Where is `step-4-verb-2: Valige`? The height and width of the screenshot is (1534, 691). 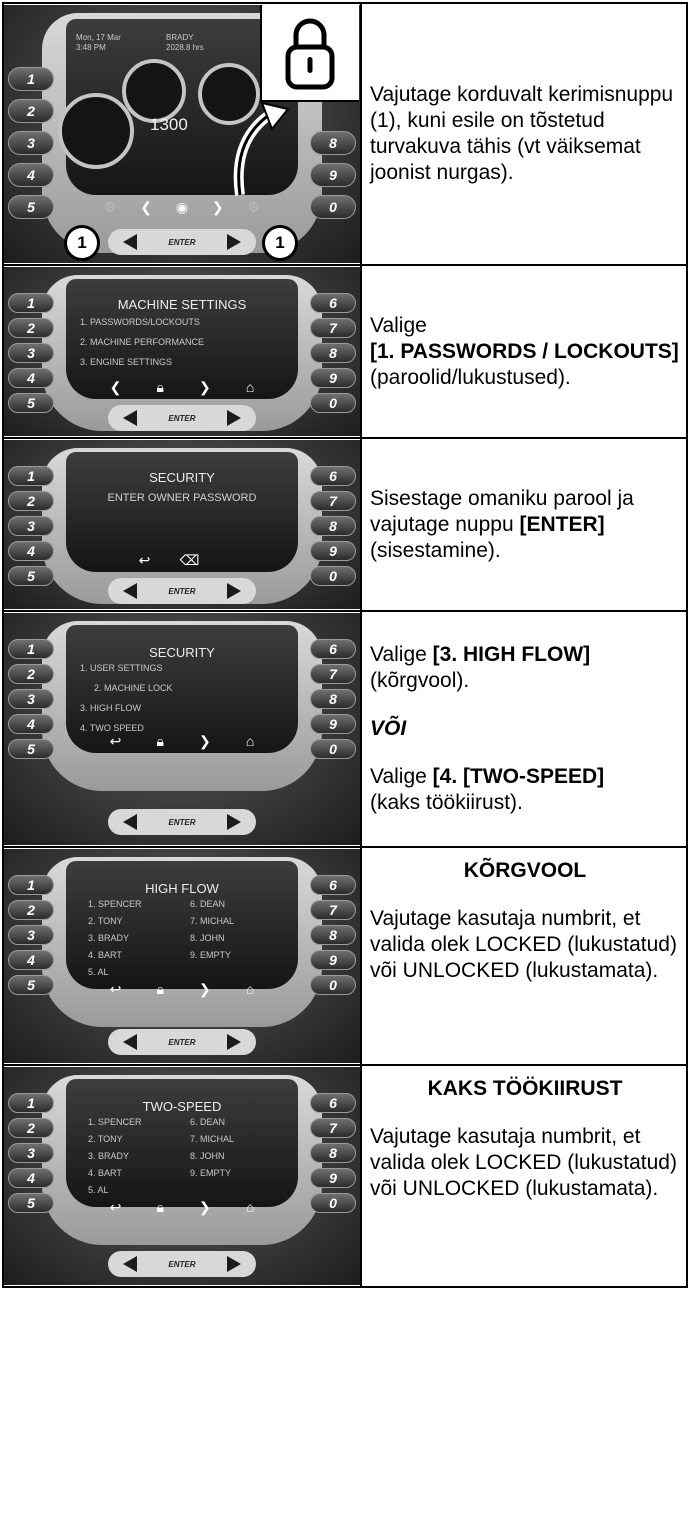 step-4-verb-2: Valige is located at coordinates (398, 776).